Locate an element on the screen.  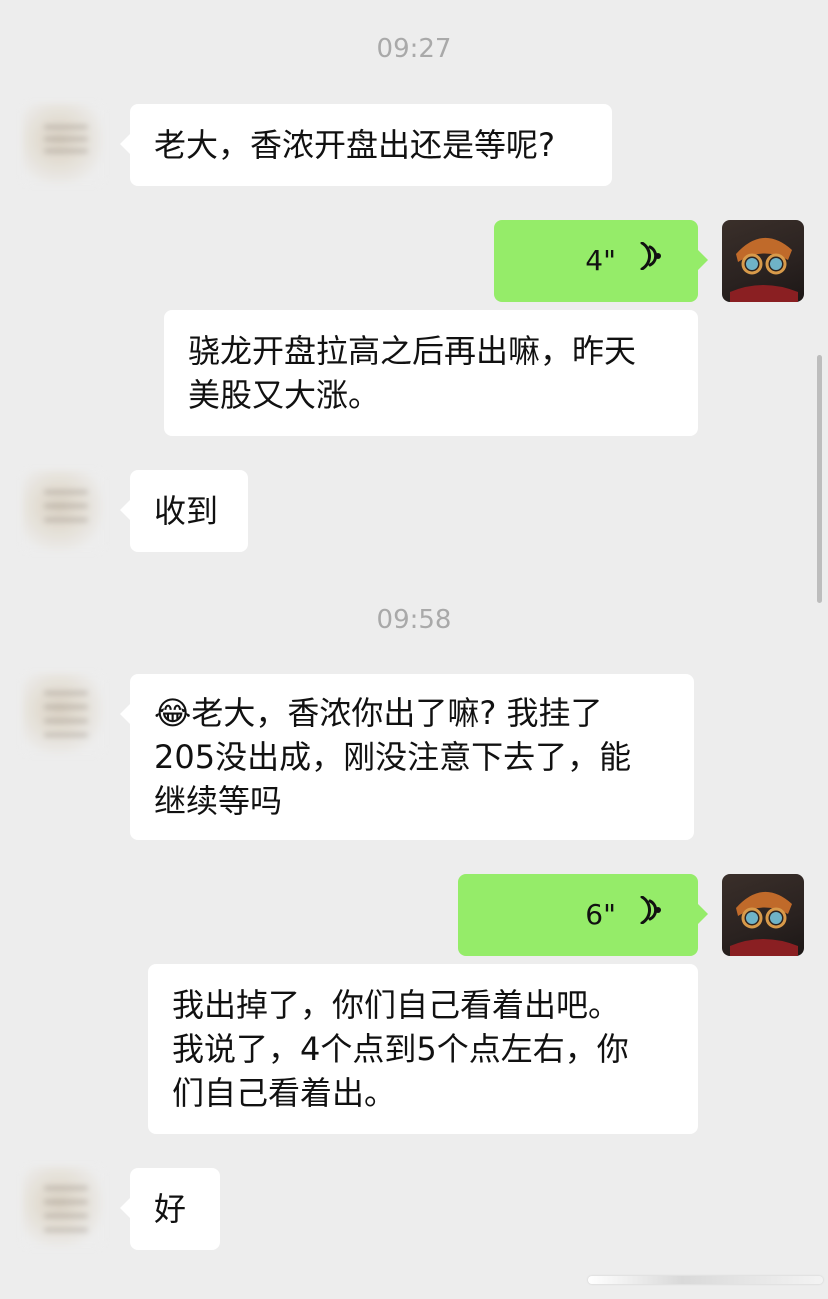
message-text: 收到 is located at coordinates (186, 511).